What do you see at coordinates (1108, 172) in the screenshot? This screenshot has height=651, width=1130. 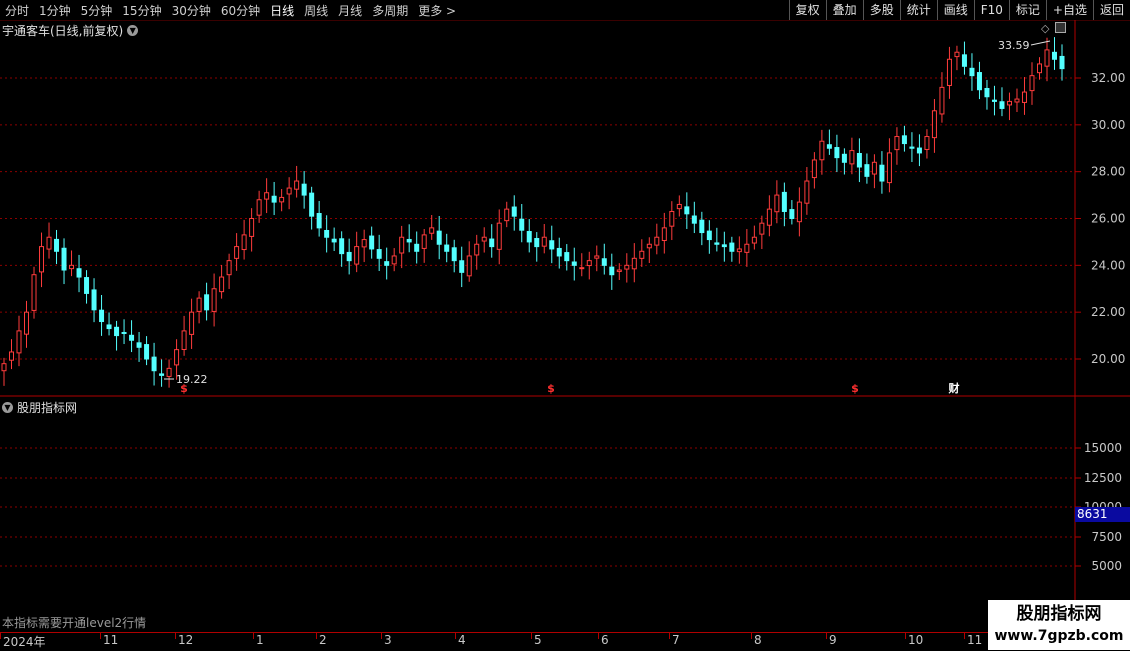 I see `price-label: 28.00` at bounding box center [1108, 172].